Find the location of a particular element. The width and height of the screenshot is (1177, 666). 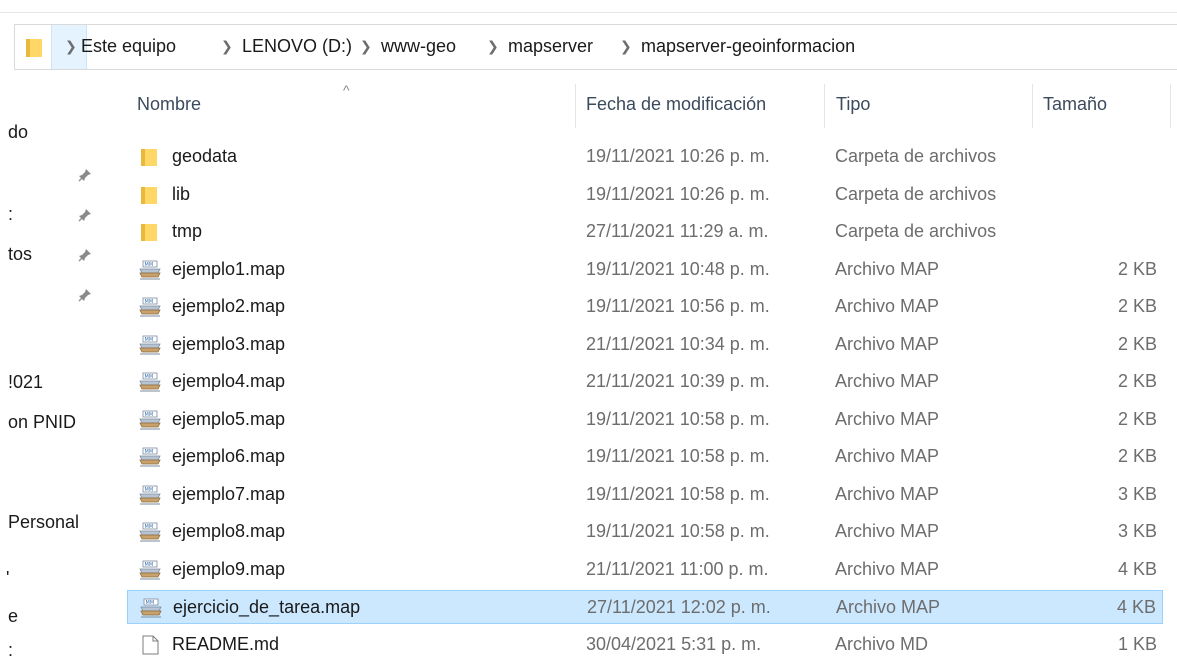

nav-item: !021 is located at coordinates (25, 382).